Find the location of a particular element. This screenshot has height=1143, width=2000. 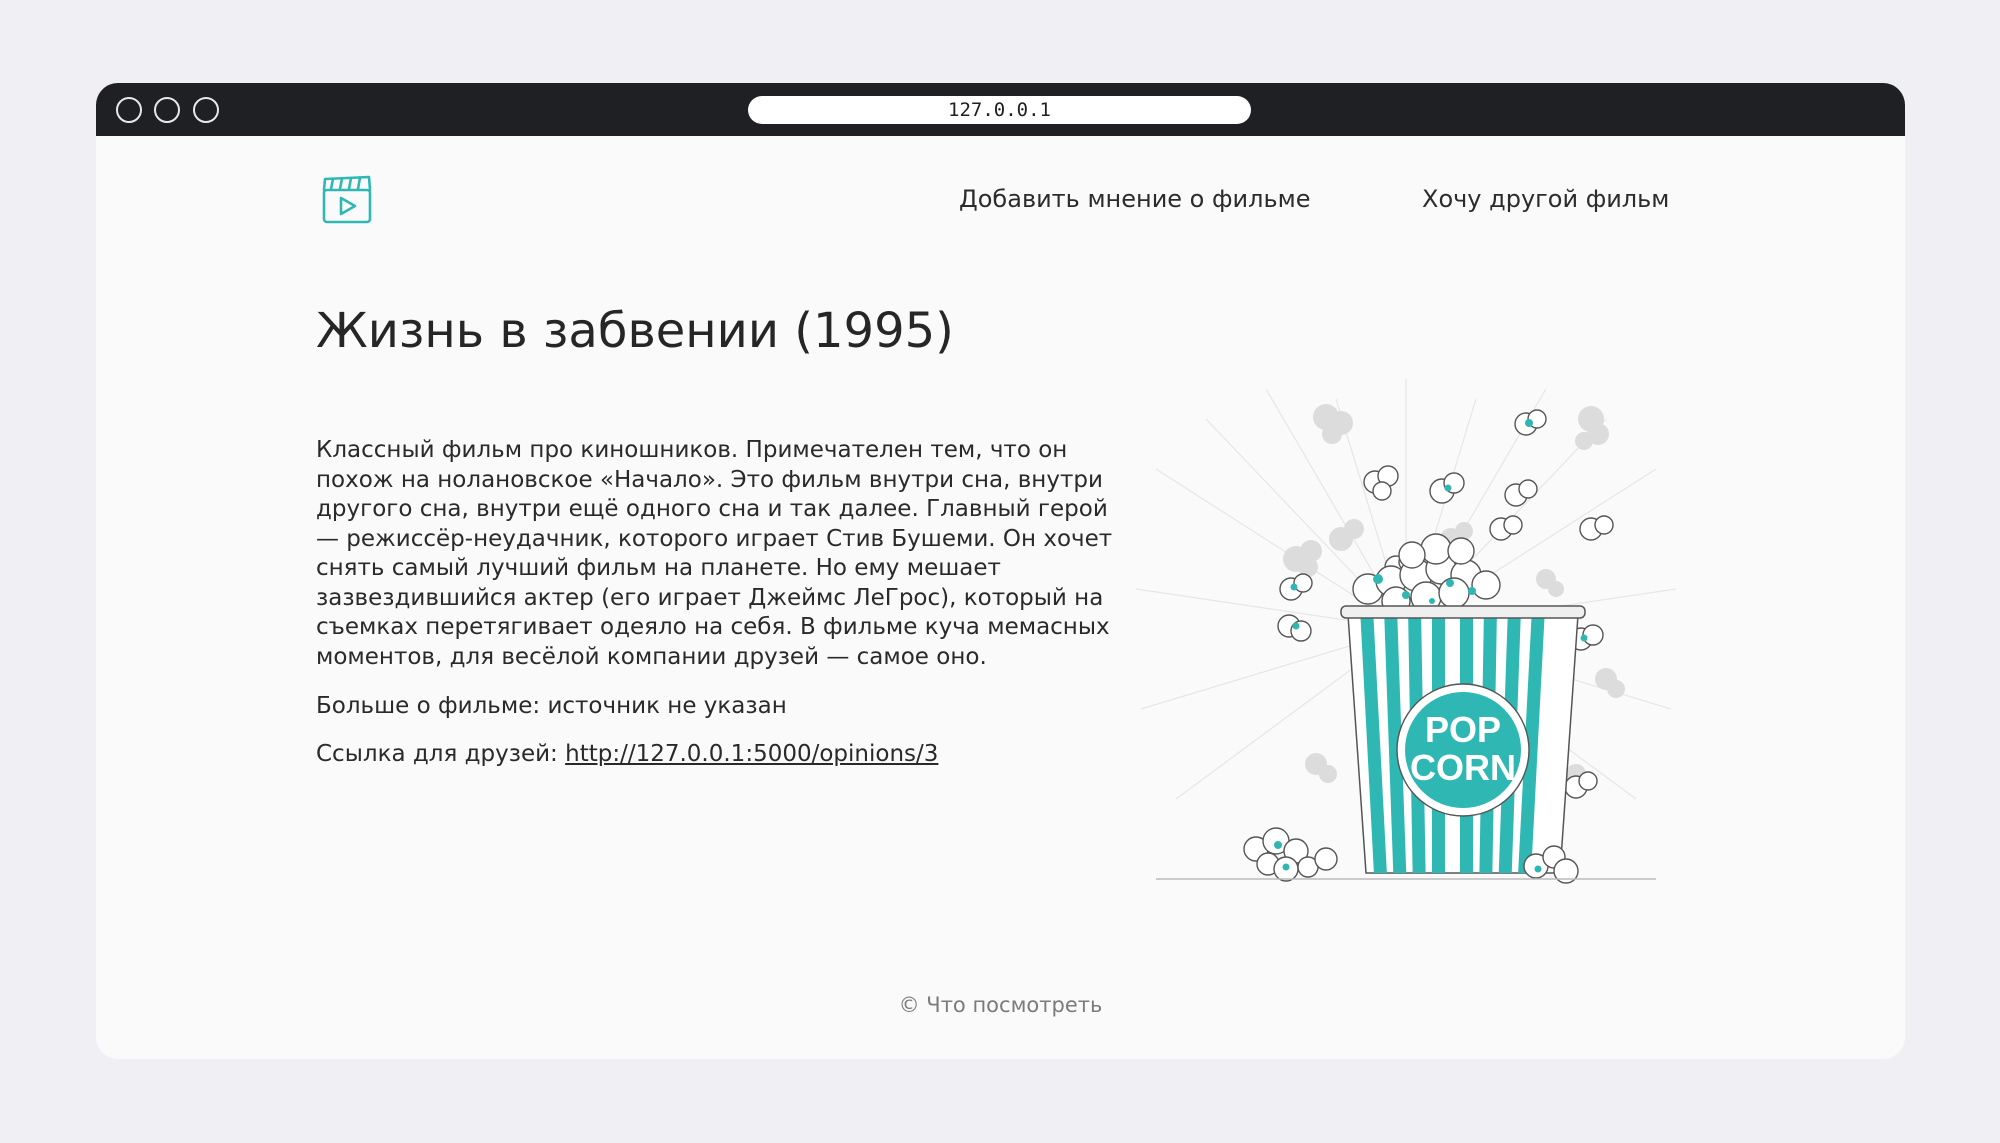

browser-titlebar: 127.0.0.1 is located at coordinates (1000, 109).